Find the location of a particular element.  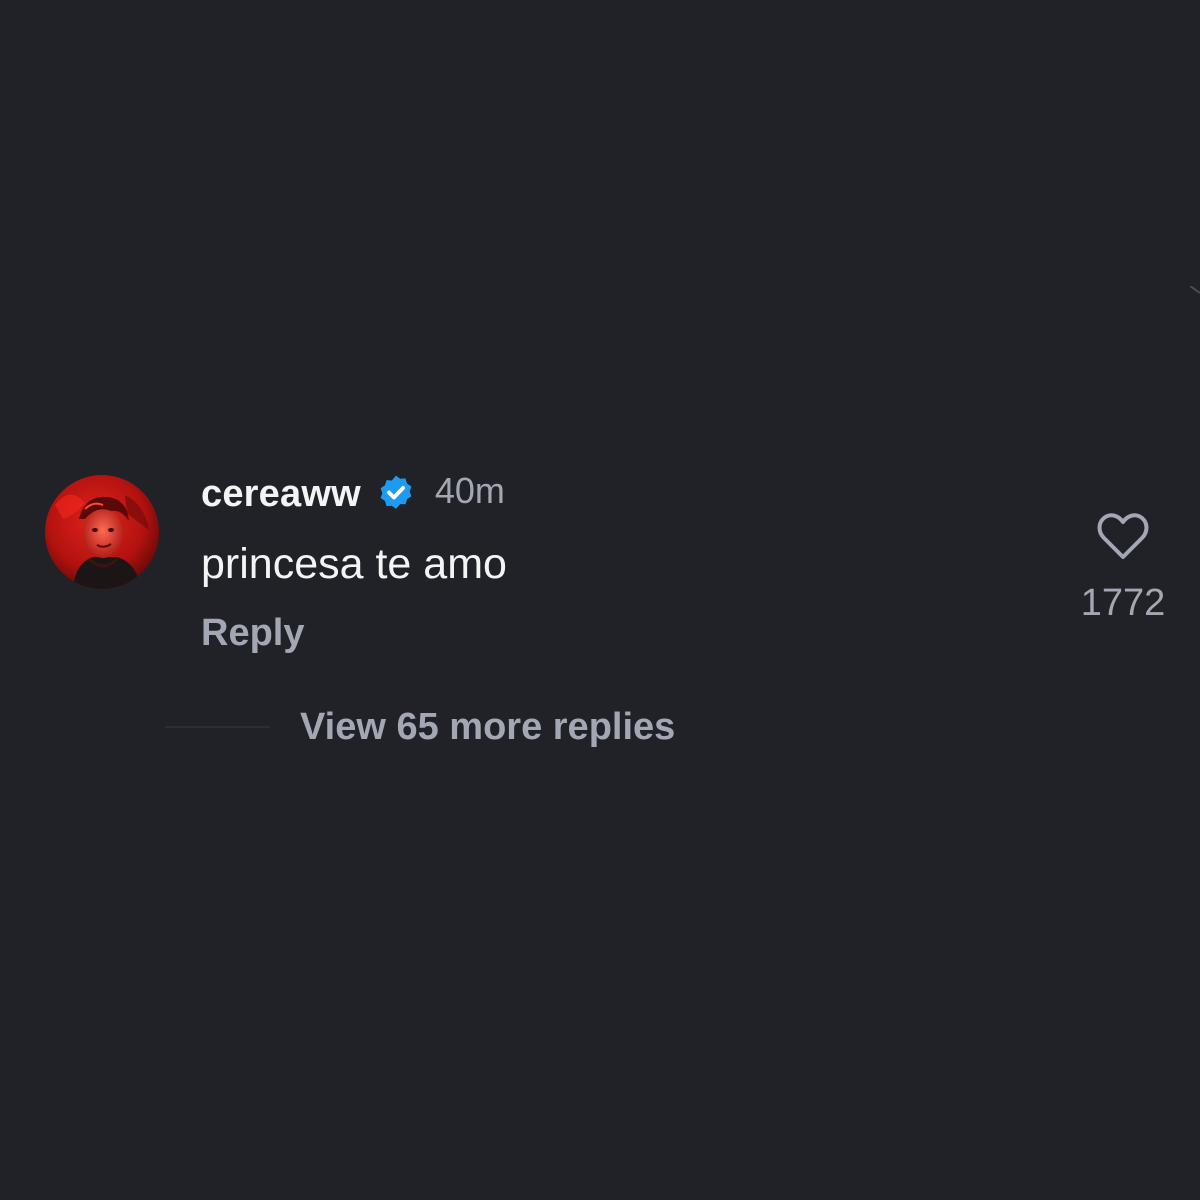

reply-button: Reply is located at coordinates (252, 633).